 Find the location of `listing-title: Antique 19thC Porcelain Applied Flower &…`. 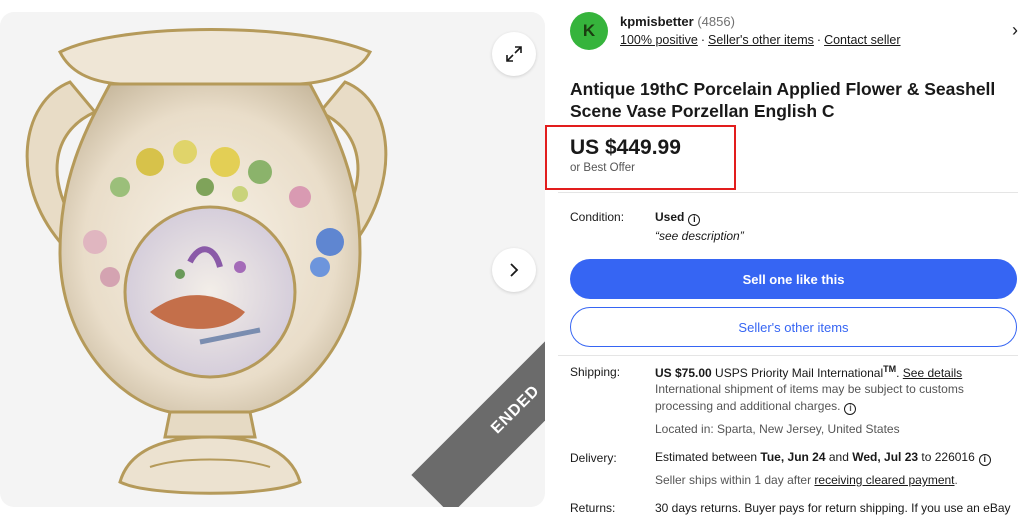

listing-title: Antique 19thC Porcelain Applied Flower &… is located at coordinates (783, 100).